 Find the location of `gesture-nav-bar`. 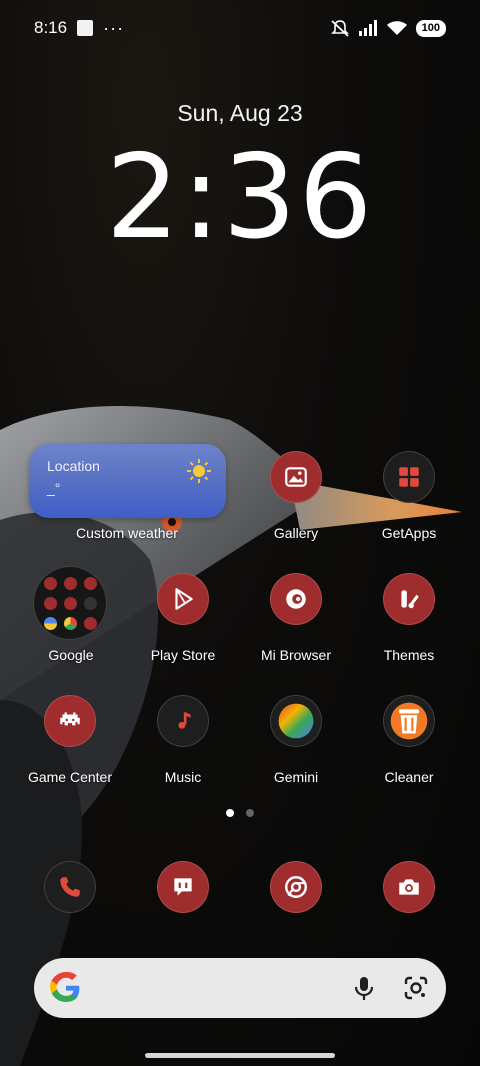

gesture-nav-bar is located at coordinates (240, 1055).